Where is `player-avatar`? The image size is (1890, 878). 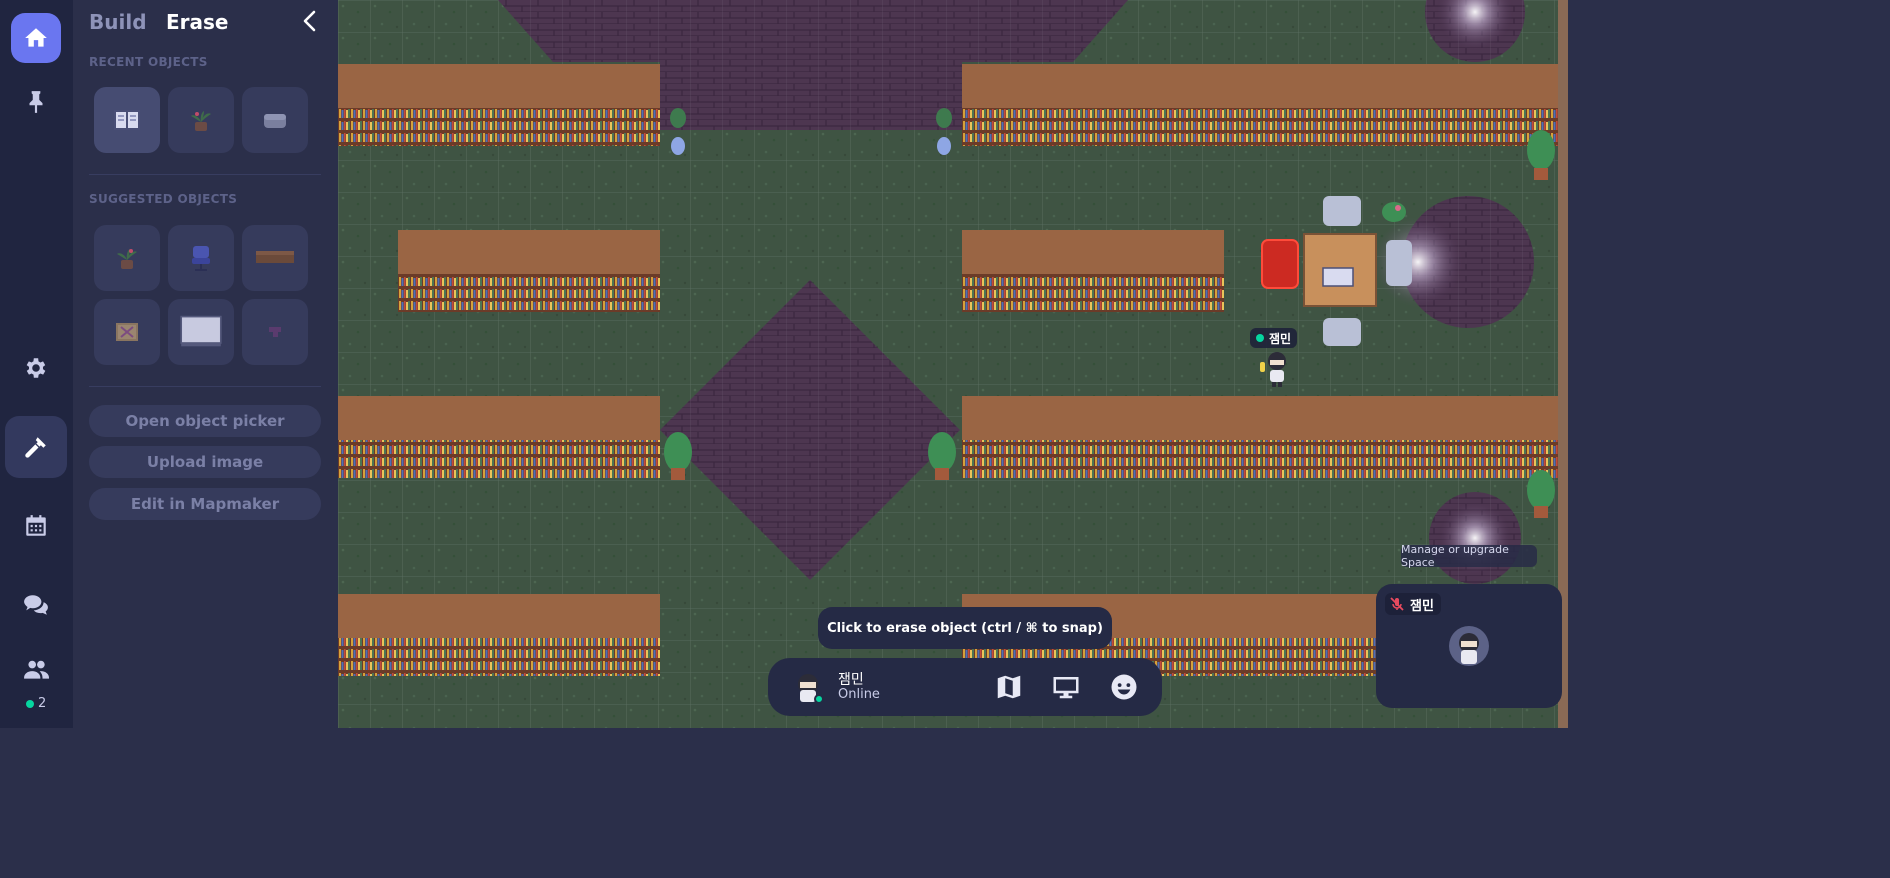
player-avatar is located at coordinates (1274, 368).